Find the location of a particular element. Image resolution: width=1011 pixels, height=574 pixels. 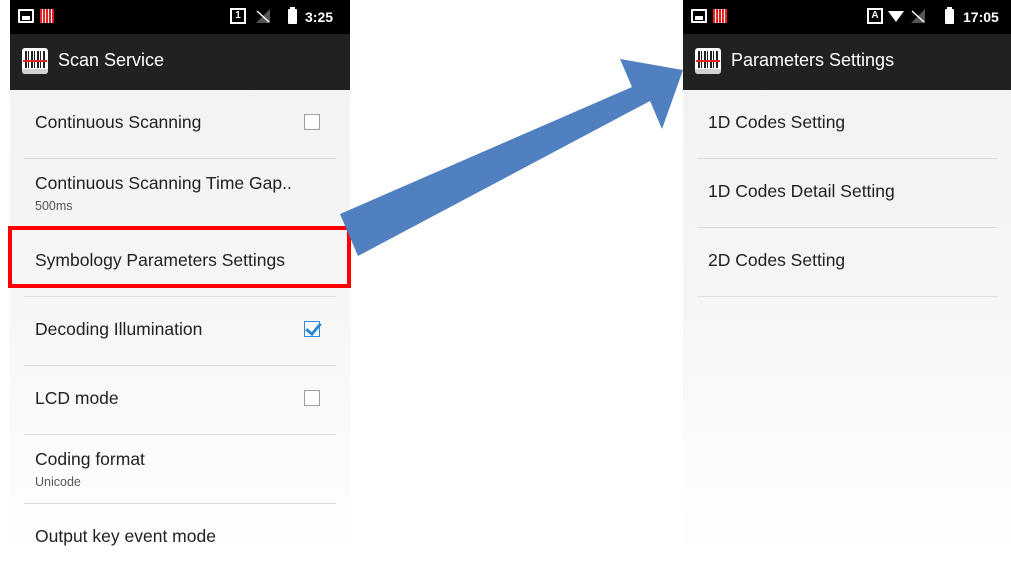

pref-decoding-illumination: Decoding Illumination is located at coordinates (180, 331).